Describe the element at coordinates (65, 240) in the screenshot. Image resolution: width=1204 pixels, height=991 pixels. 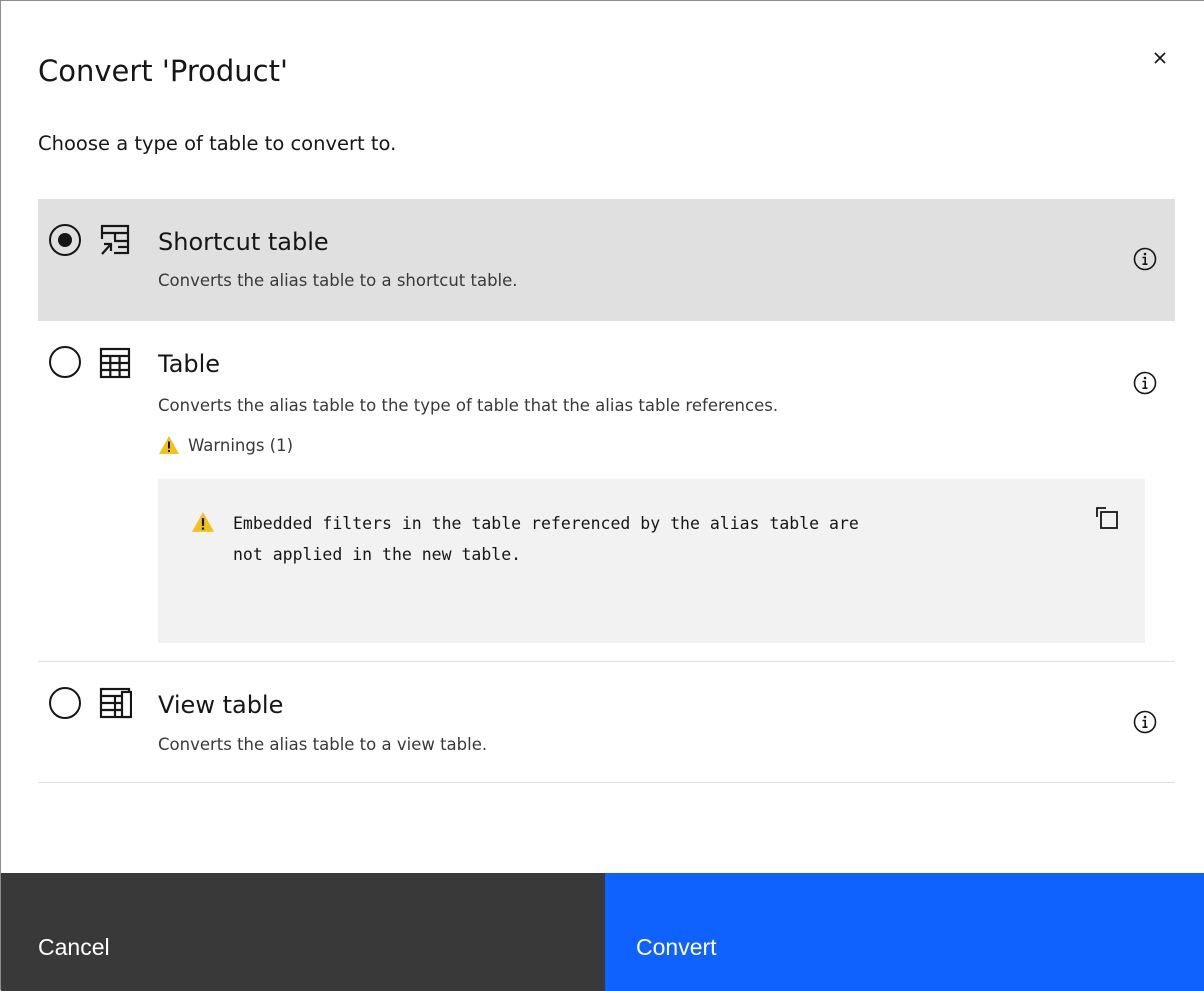
I see `radio-shortcut-table` at that location.